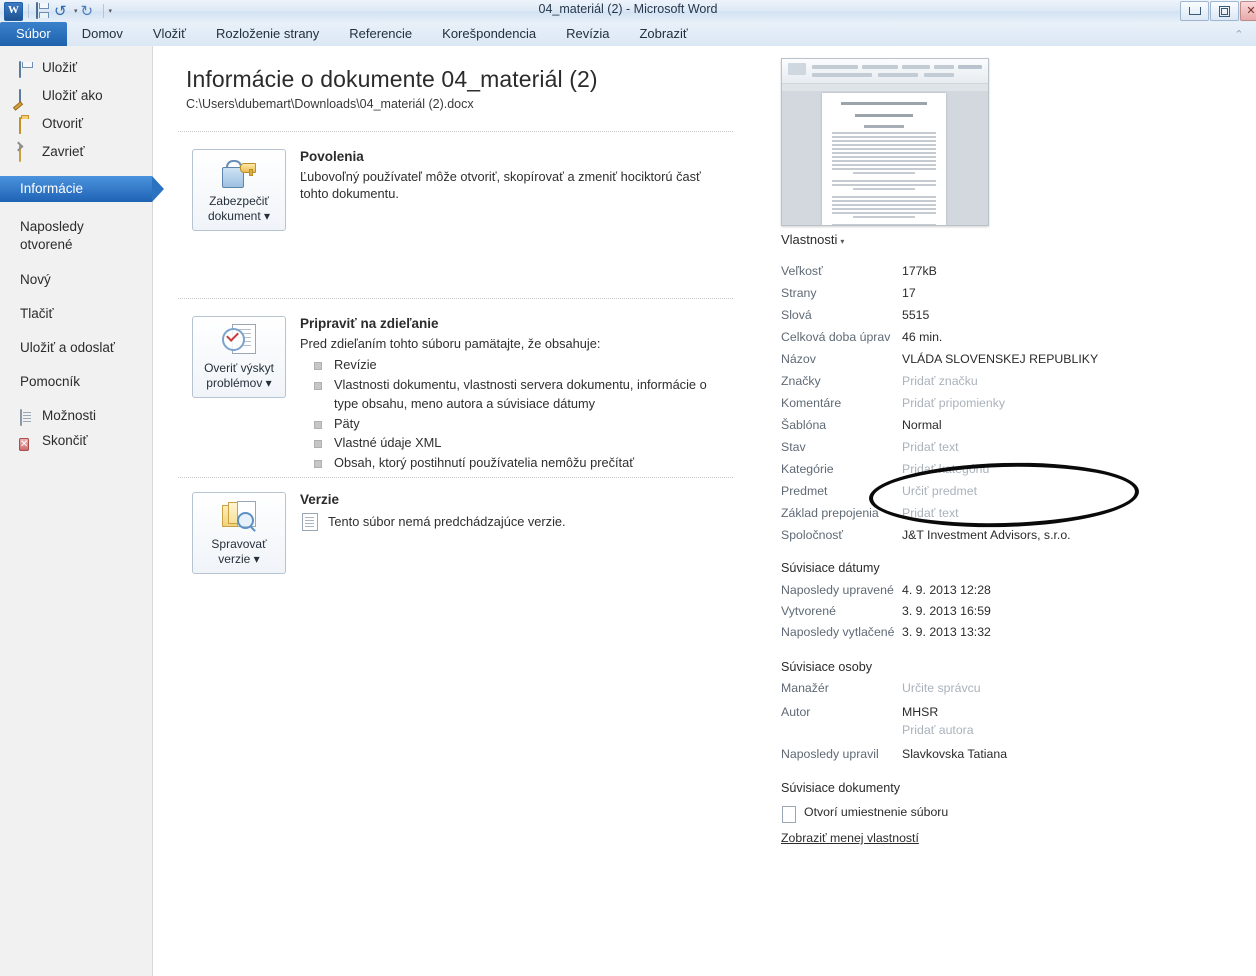 This screenshot has width=1256, height=976. Describe the element at coordinates (996, 691) in the screenshot. I see `property-row-manager: Manažér Určite správcu` at that location.